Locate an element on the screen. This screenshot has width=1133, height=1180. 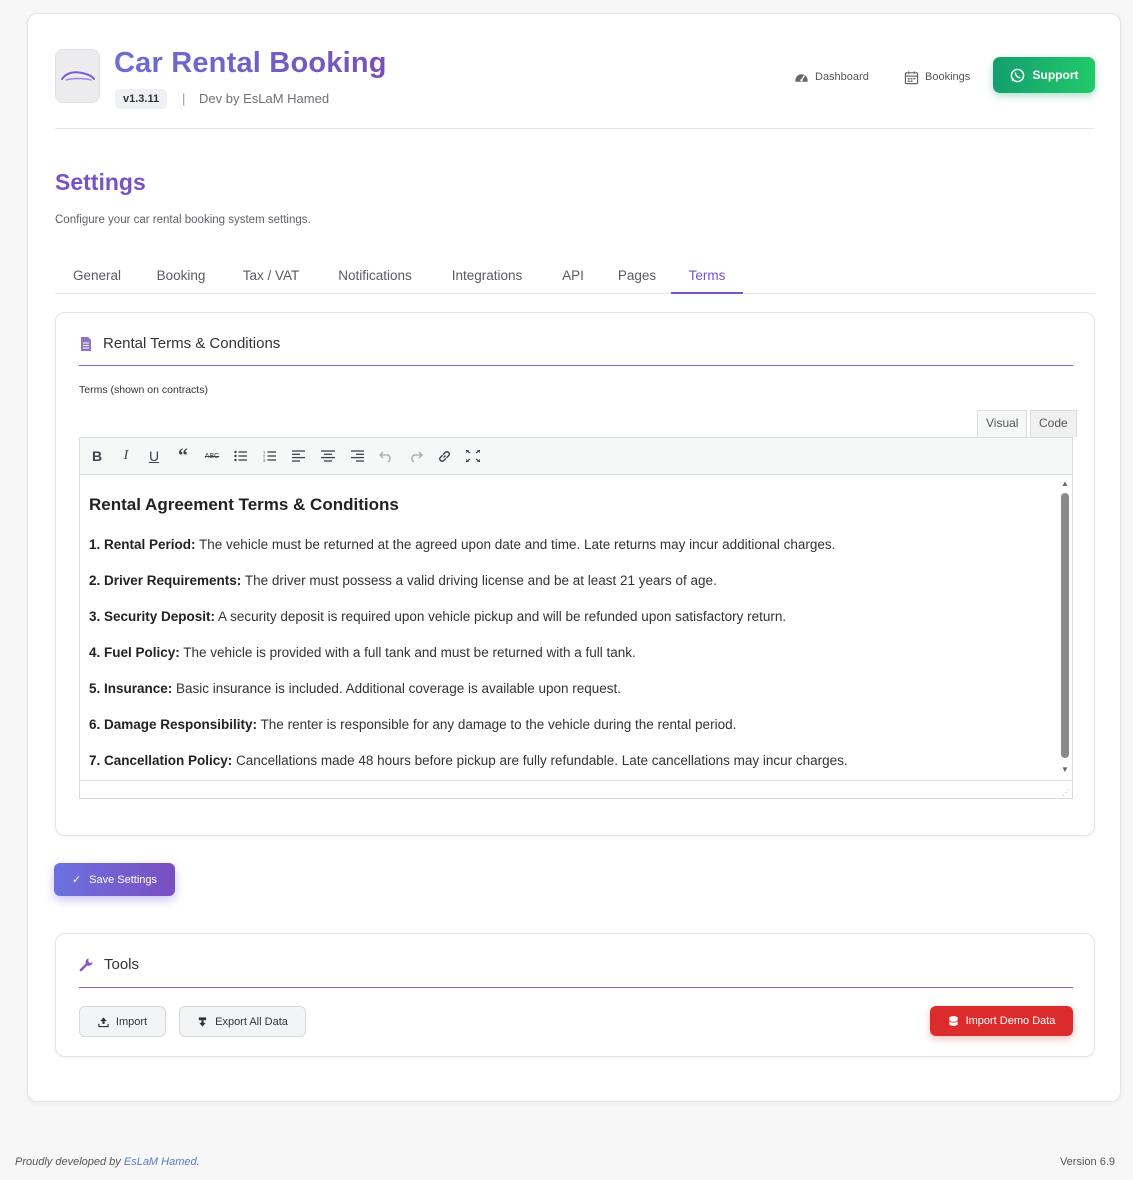
document-icon is located at coordinates (86, 343).